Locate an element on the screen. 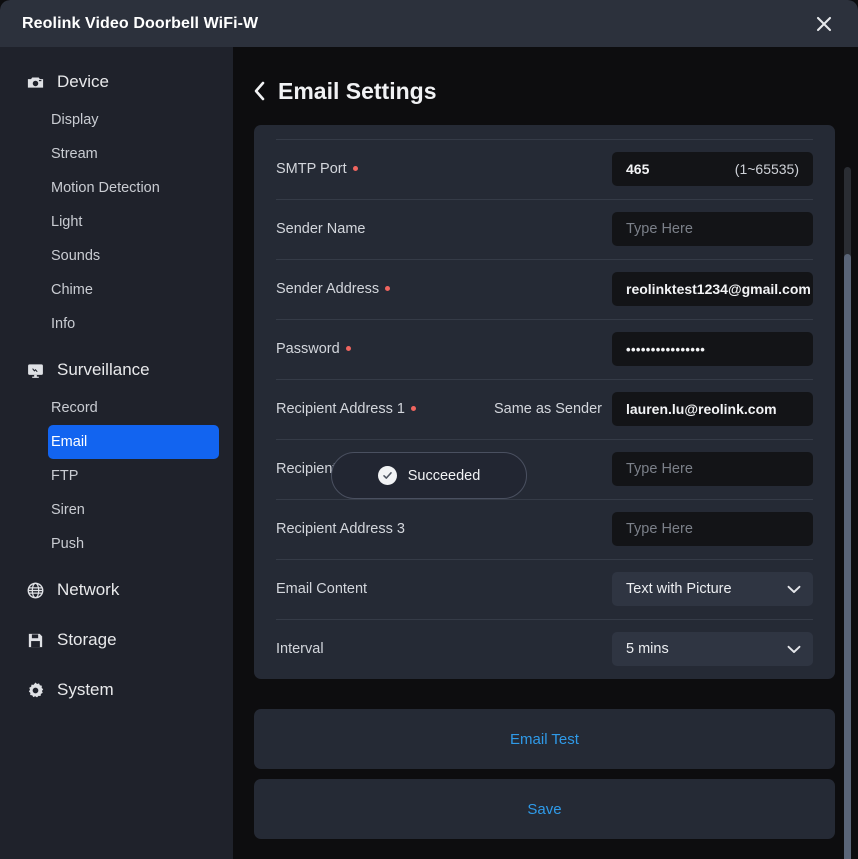 The width and height of the screenshot is (858, 859). label-text: Sender Address is located at coordinates (328, 289).